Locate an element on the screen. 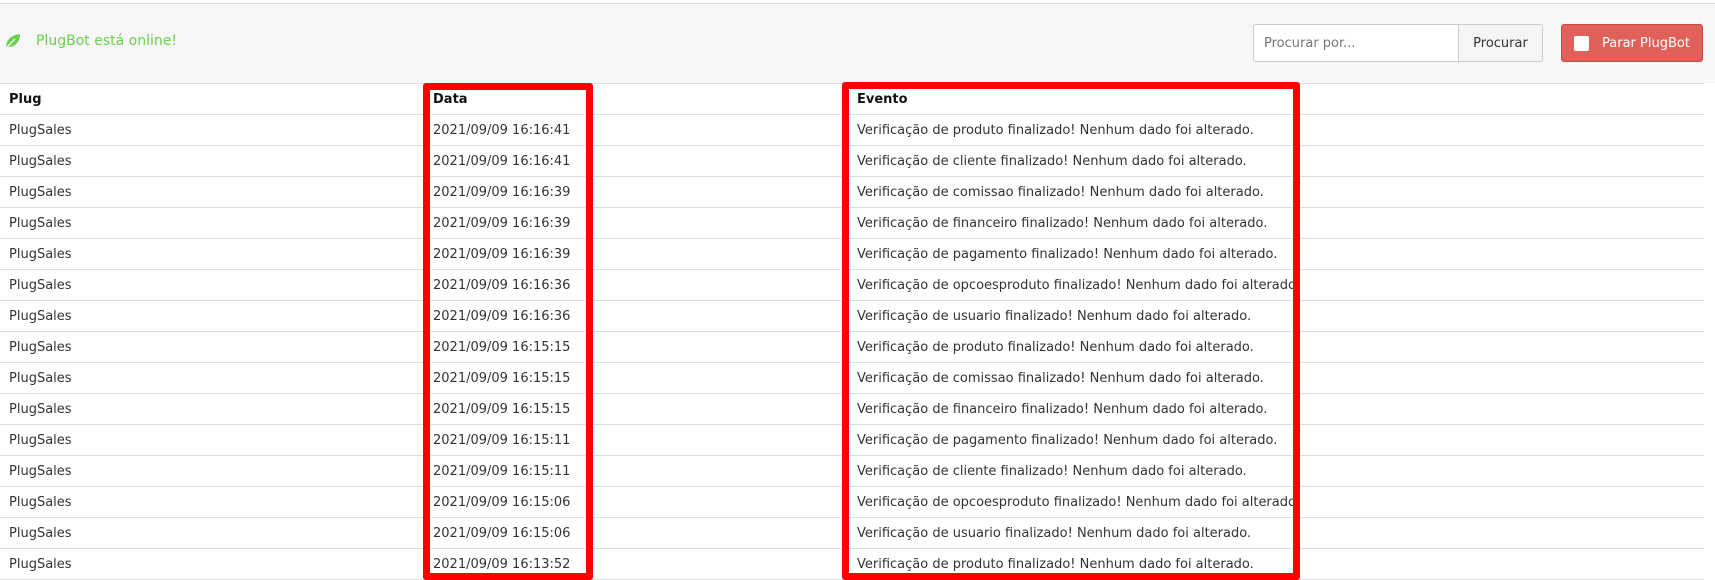 The height and width of the screenshot is (580, 1715). stop-icon is located at coordinates (1581, 43).